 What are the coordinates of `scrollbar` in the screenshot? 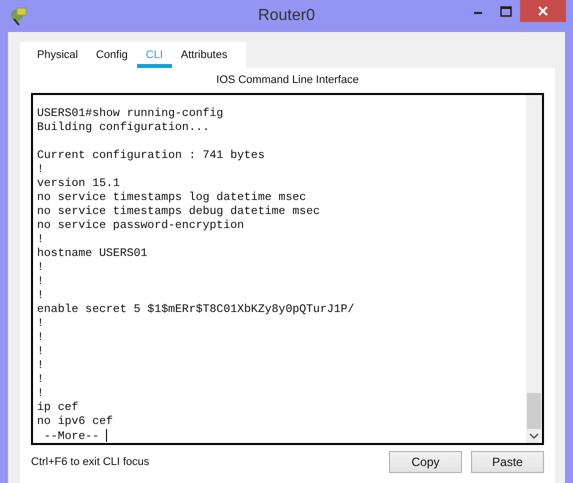 It's located at (534, 269).